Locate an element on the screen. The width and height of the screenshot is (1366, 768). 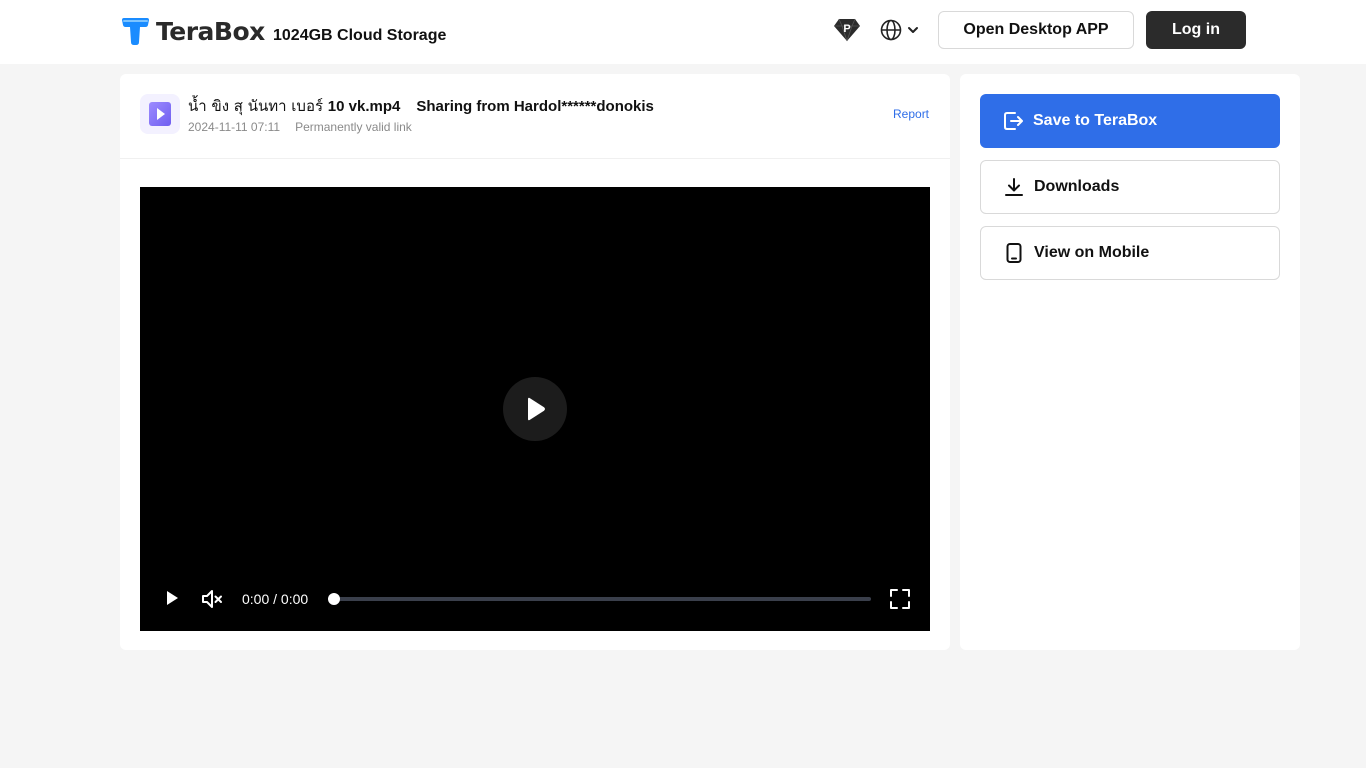
terabox-logo: TeraBox is located at coordinates (192, 31).